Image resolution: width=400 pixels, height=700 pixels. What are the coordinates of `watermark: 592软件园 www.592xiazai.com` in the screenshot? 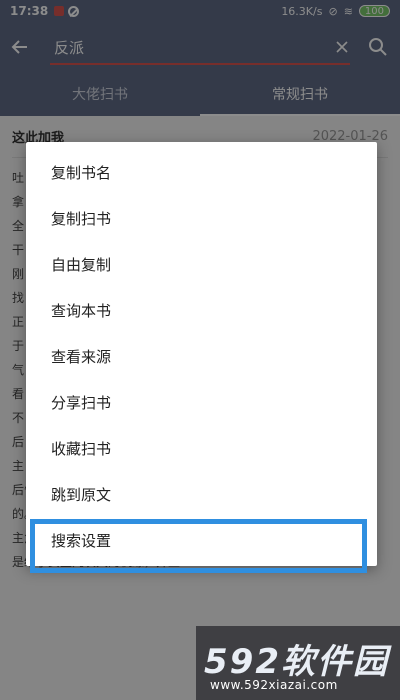 It's located at (298, 663).